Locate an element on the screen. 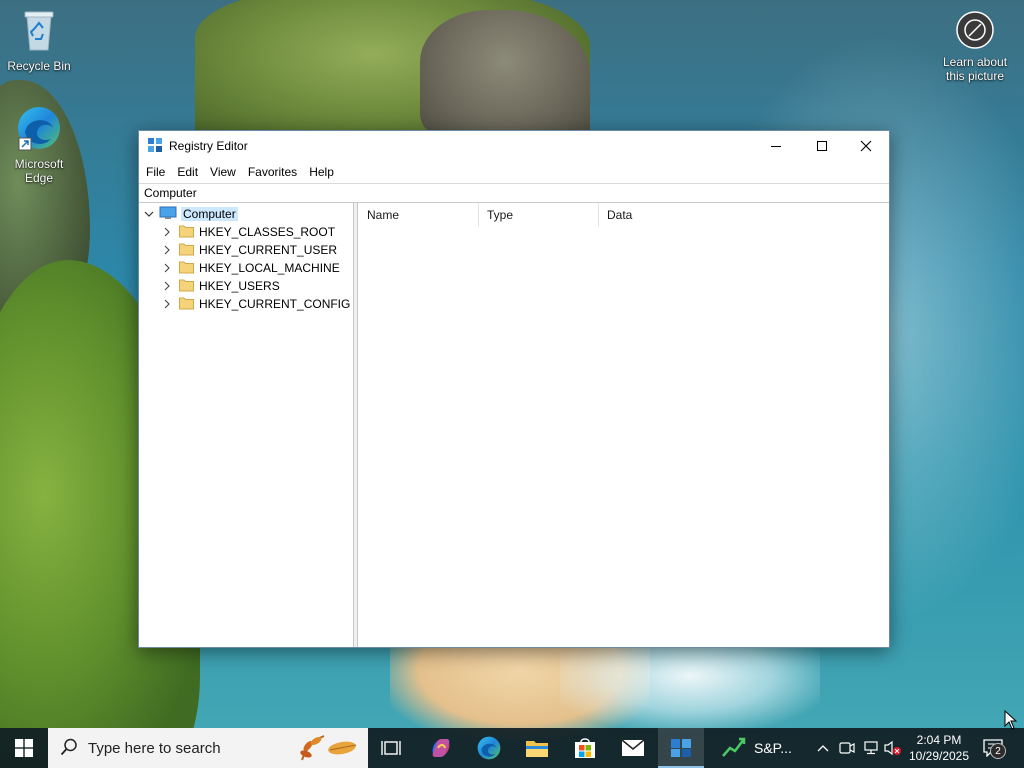 The height and width of the screenshot is (768, 1024). file-explorer-icon is located at coordinates (537, 749).